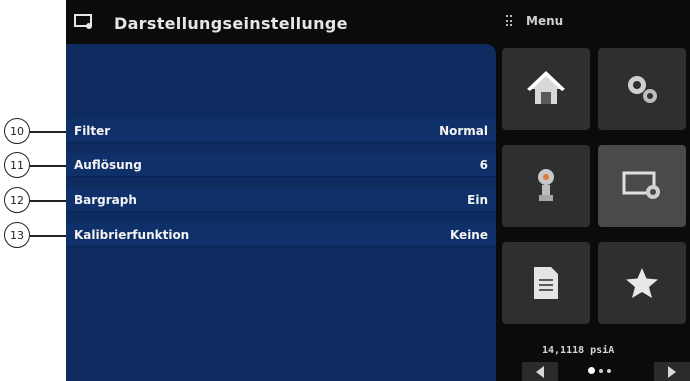 This screenshot has height=381, width=690. I want to click on setting-value: Keine, so click(468, 234).